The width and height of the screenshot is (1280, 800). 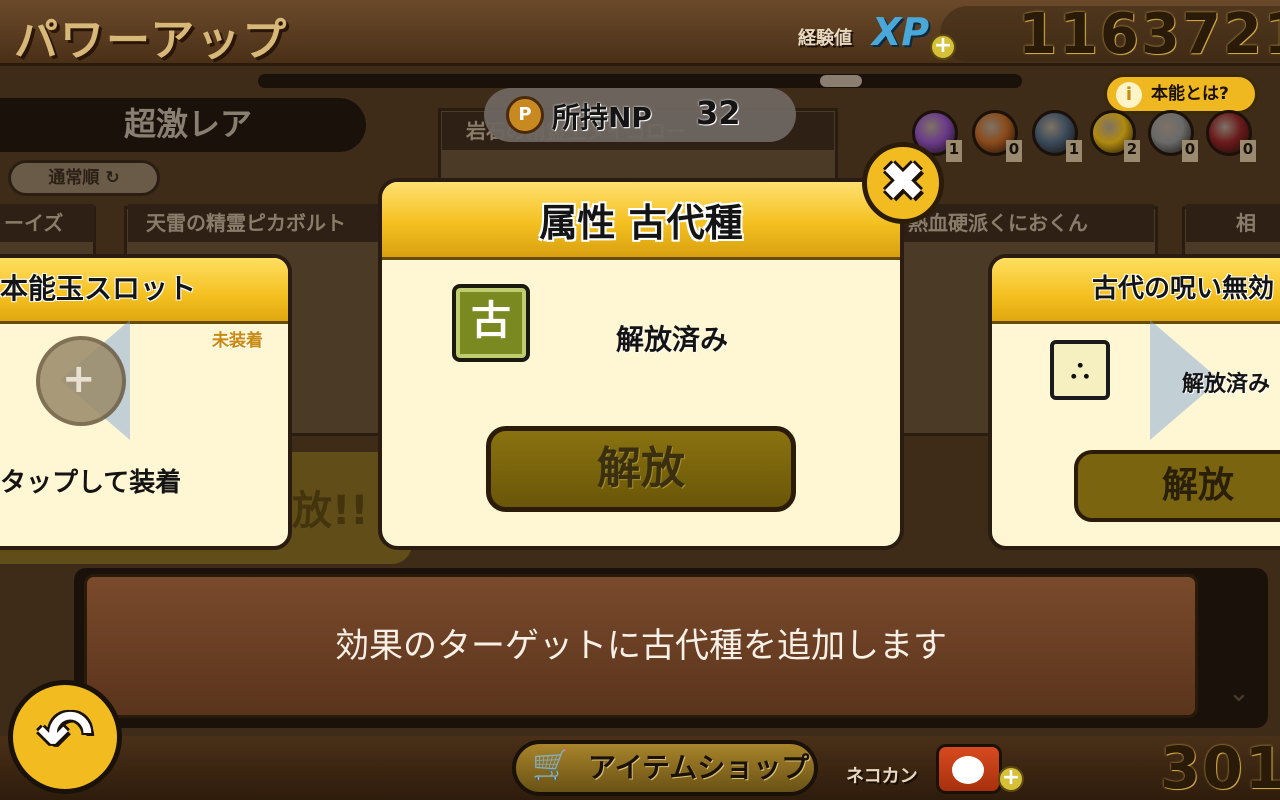 I want to click on scroll-thumb, so click(x=841, y=81).